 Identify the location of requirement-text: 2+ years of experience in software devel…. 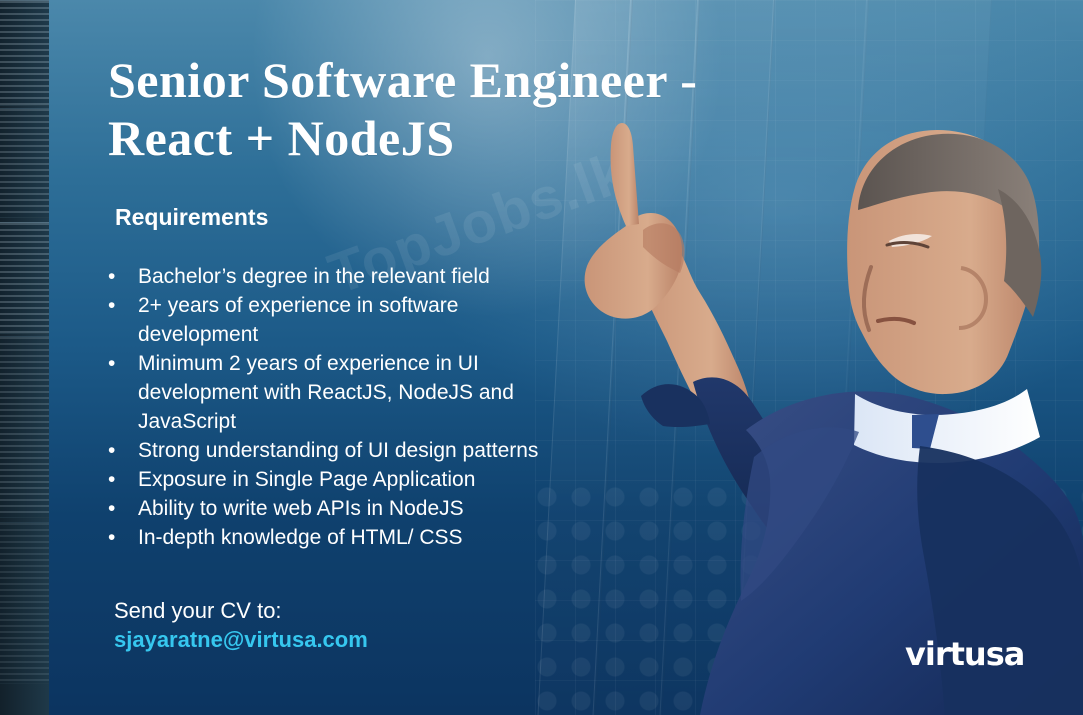
(298, 320).